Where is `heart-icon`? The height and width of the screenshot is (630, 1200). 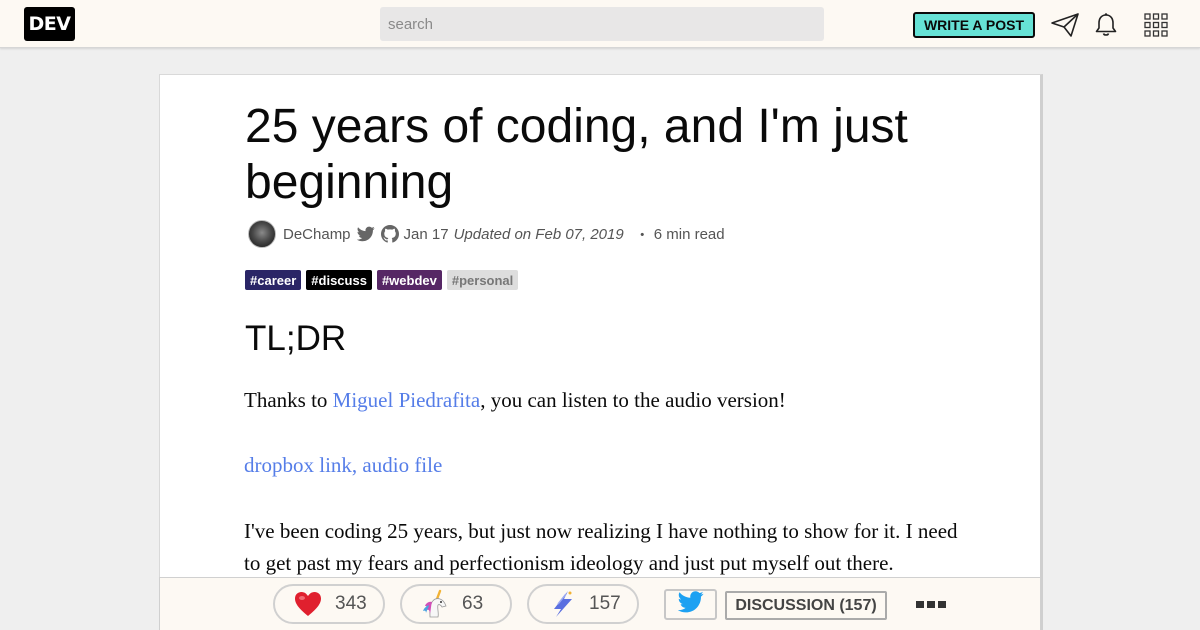 heart-icon is located at coordinates (308, 604).